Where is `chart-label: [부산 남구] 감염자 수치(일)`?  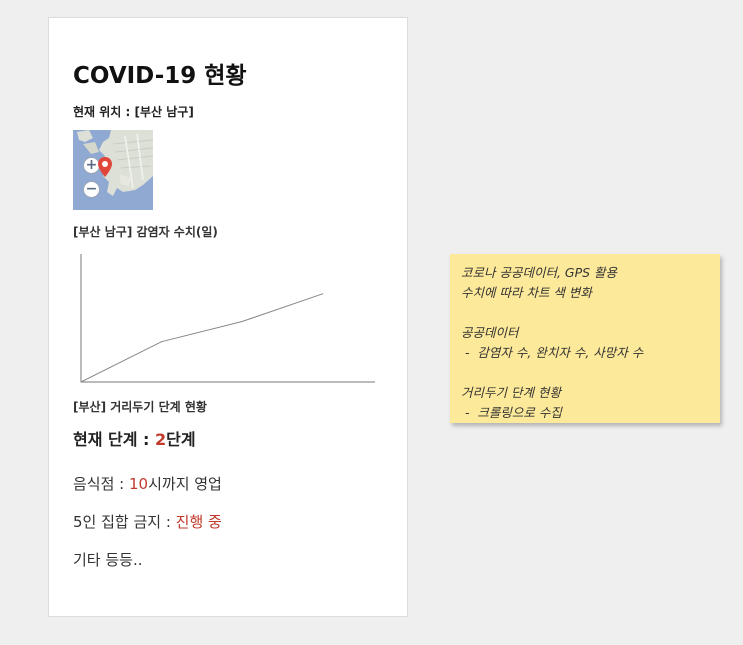
chart-label: [부산 남구] 감염자 수치(일) is located at coordinates (145, 232).